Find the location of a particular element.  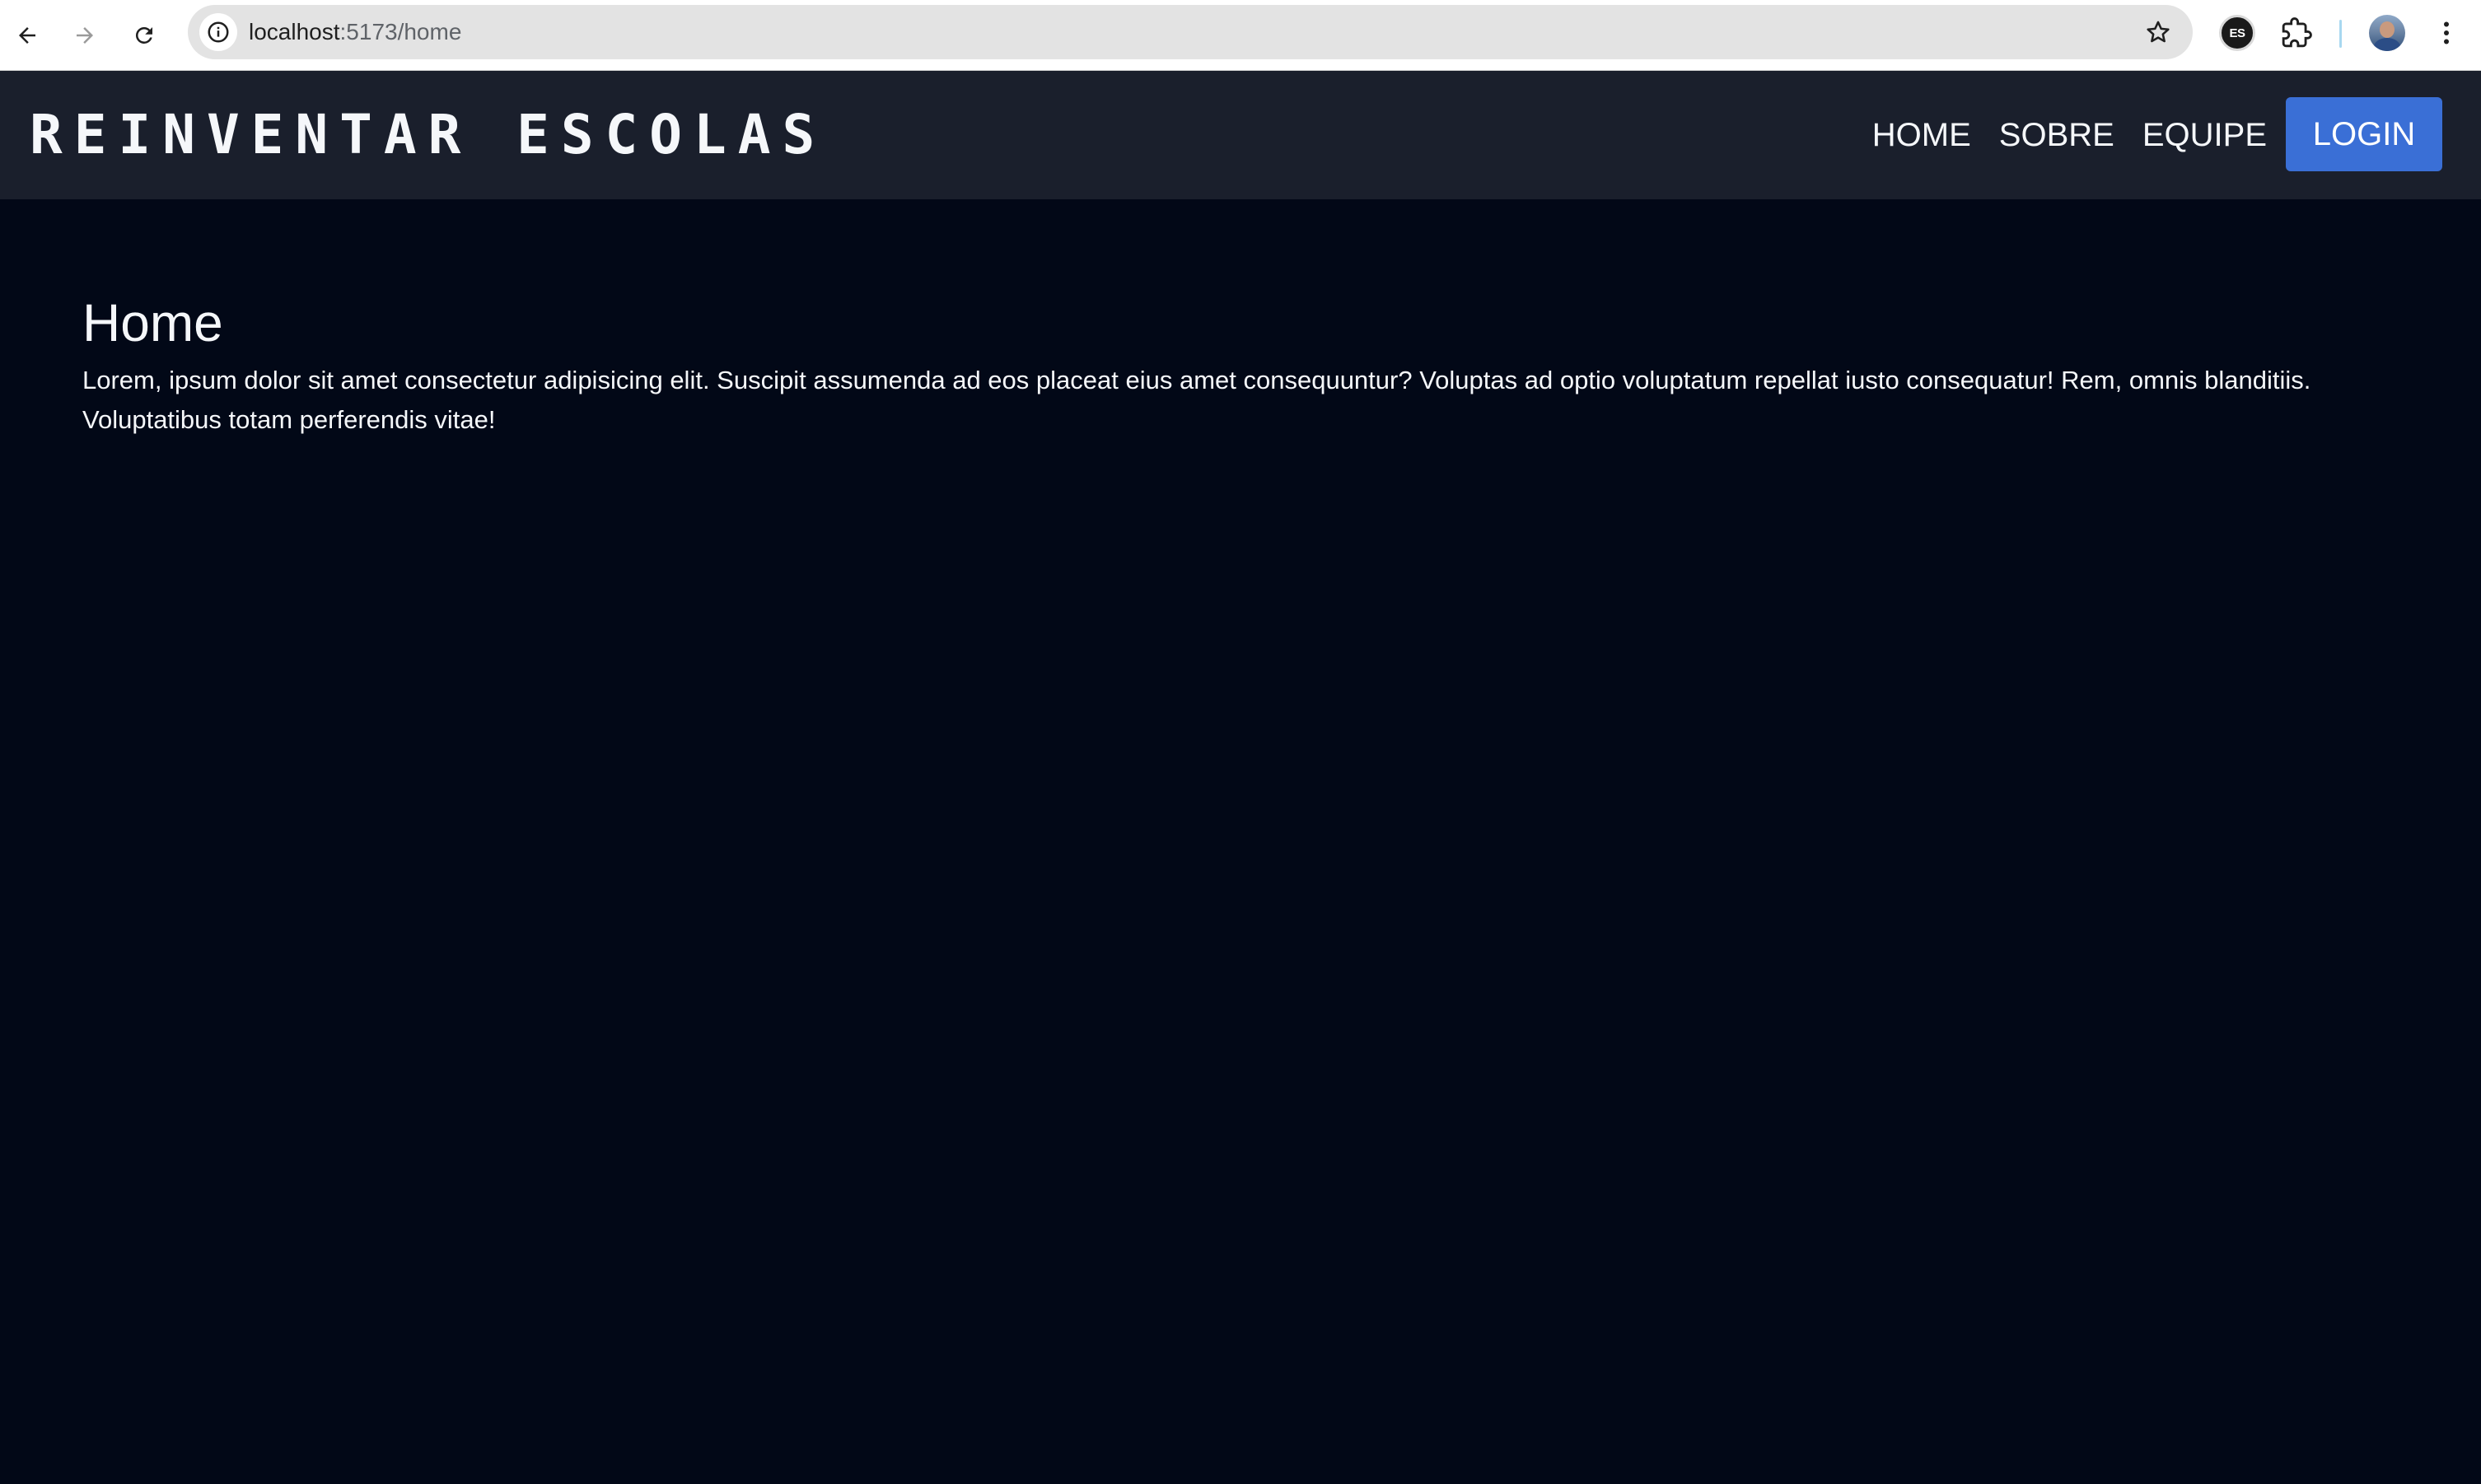

browser-menu-button is located at coordinates (2446, 33).